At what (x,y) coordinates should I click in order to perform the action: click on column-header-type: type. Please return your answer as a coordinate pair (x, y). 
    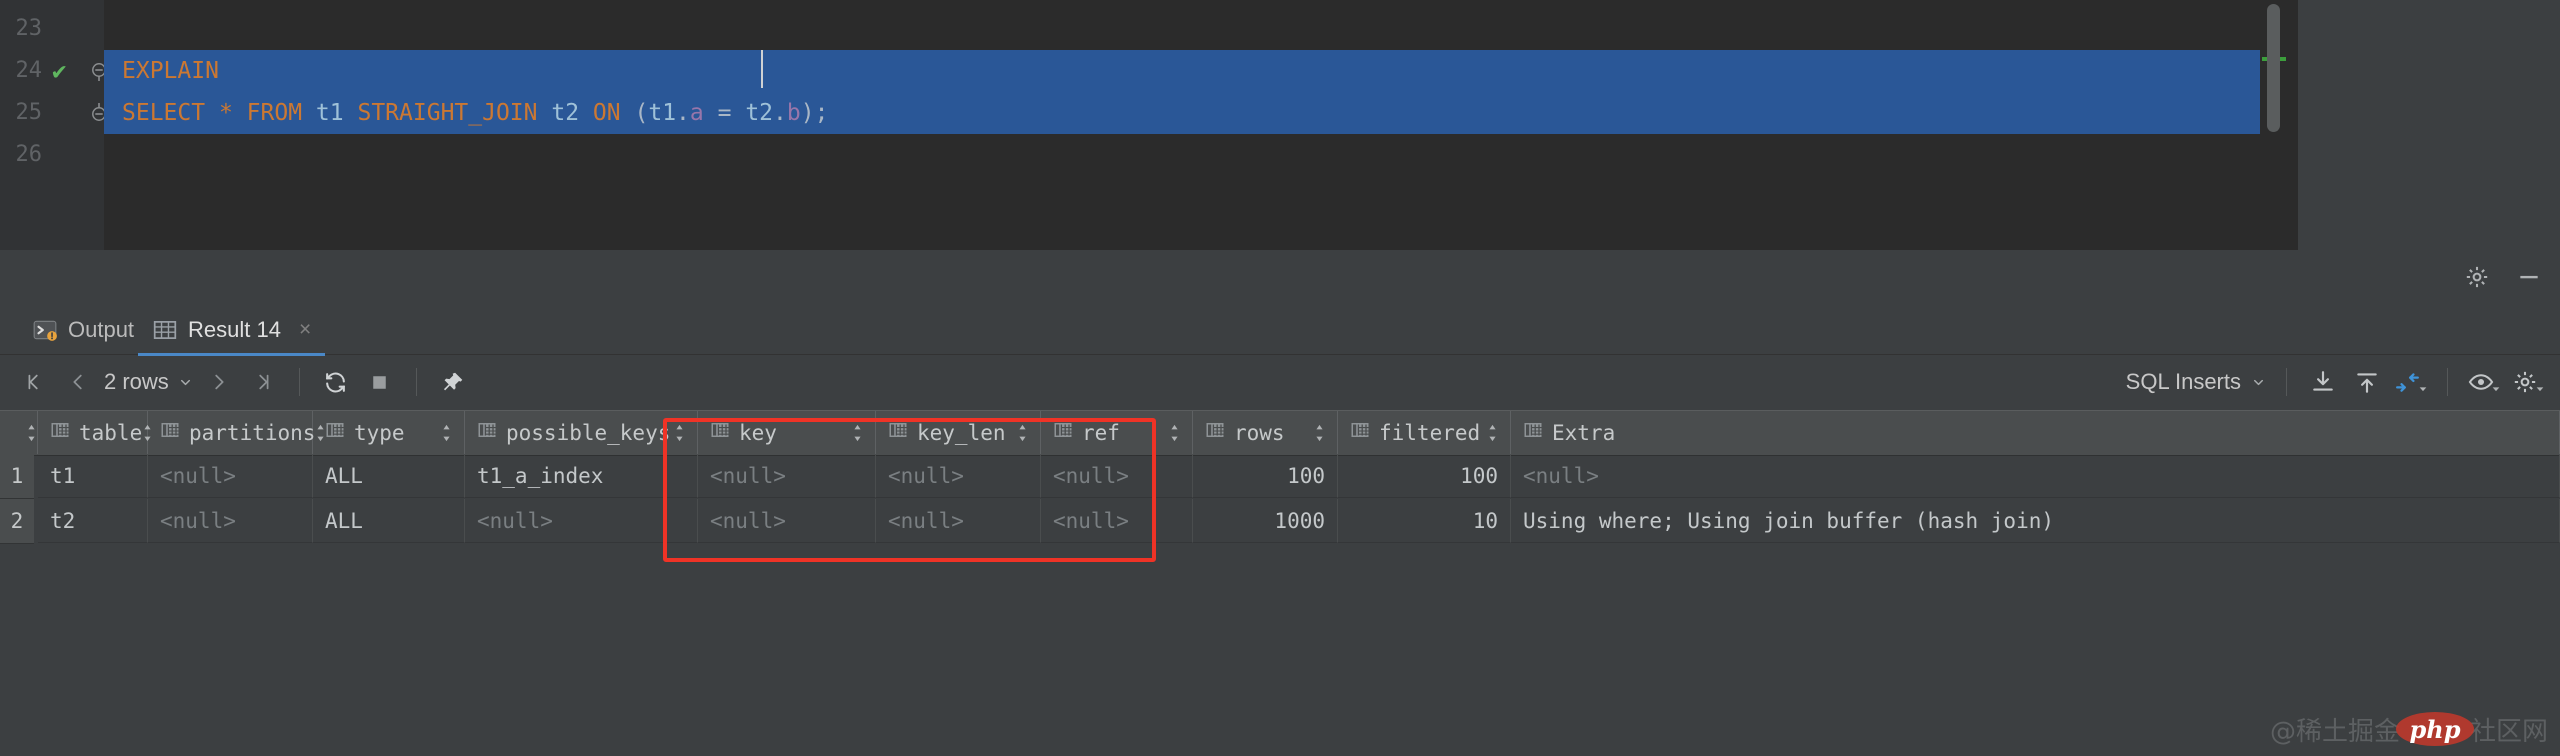
    Looking at the image, I should click on (389, 432).